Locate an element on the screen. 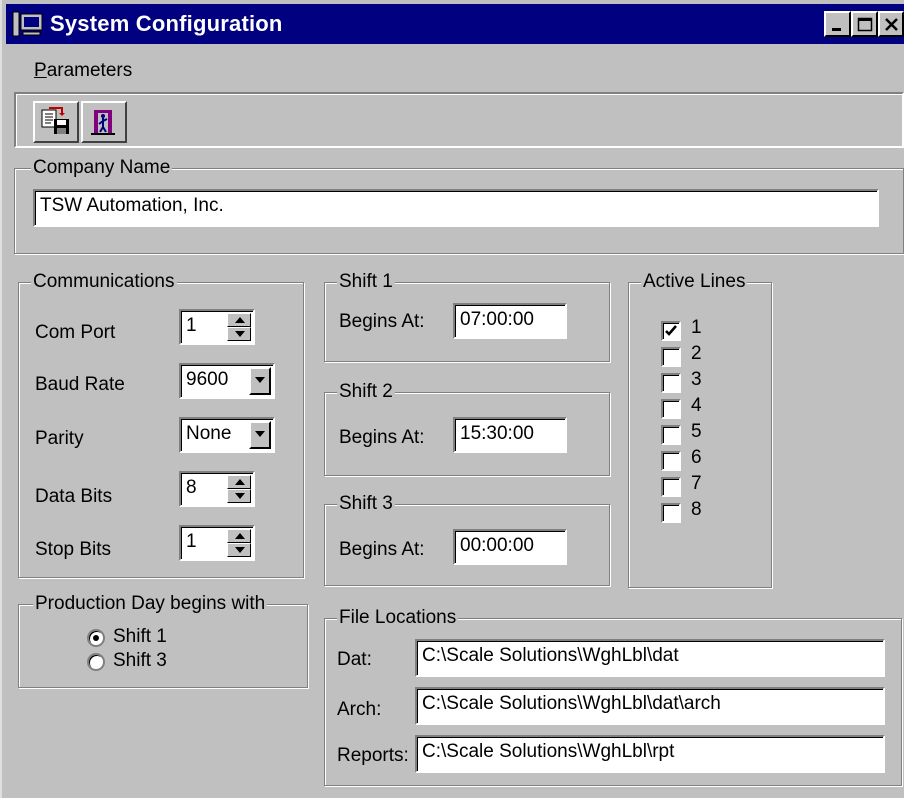  shift-3-group: Shift 3 Begins At: 00:00:00 is located at coordinates (467, 539).